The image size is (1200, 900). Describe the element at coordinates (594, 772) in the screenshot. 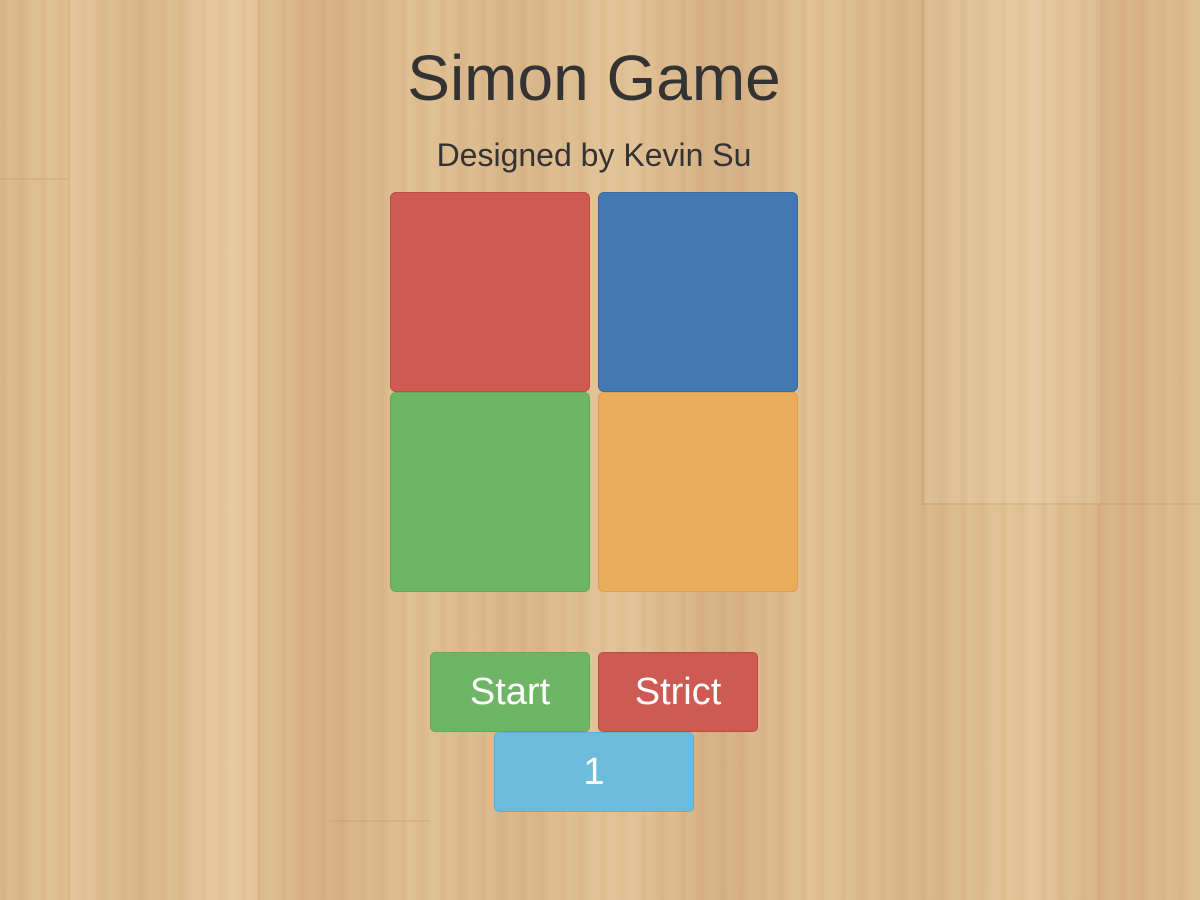

I see `step-counter: 1` at that location.